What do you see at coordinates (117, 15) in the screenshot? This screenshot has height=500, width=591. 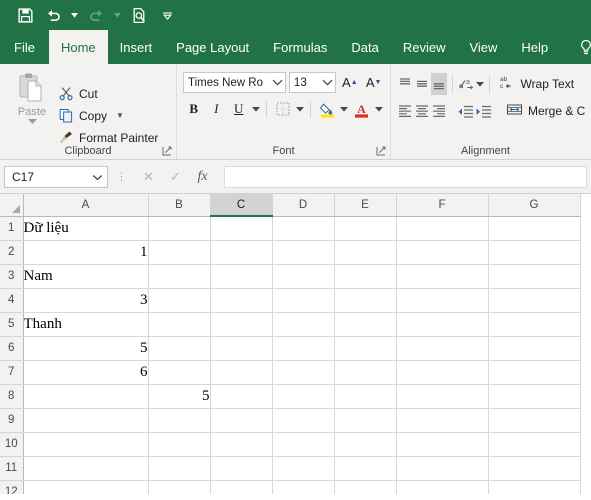 I see `redo-dropdown-icon` at bounding box center [117, 15].